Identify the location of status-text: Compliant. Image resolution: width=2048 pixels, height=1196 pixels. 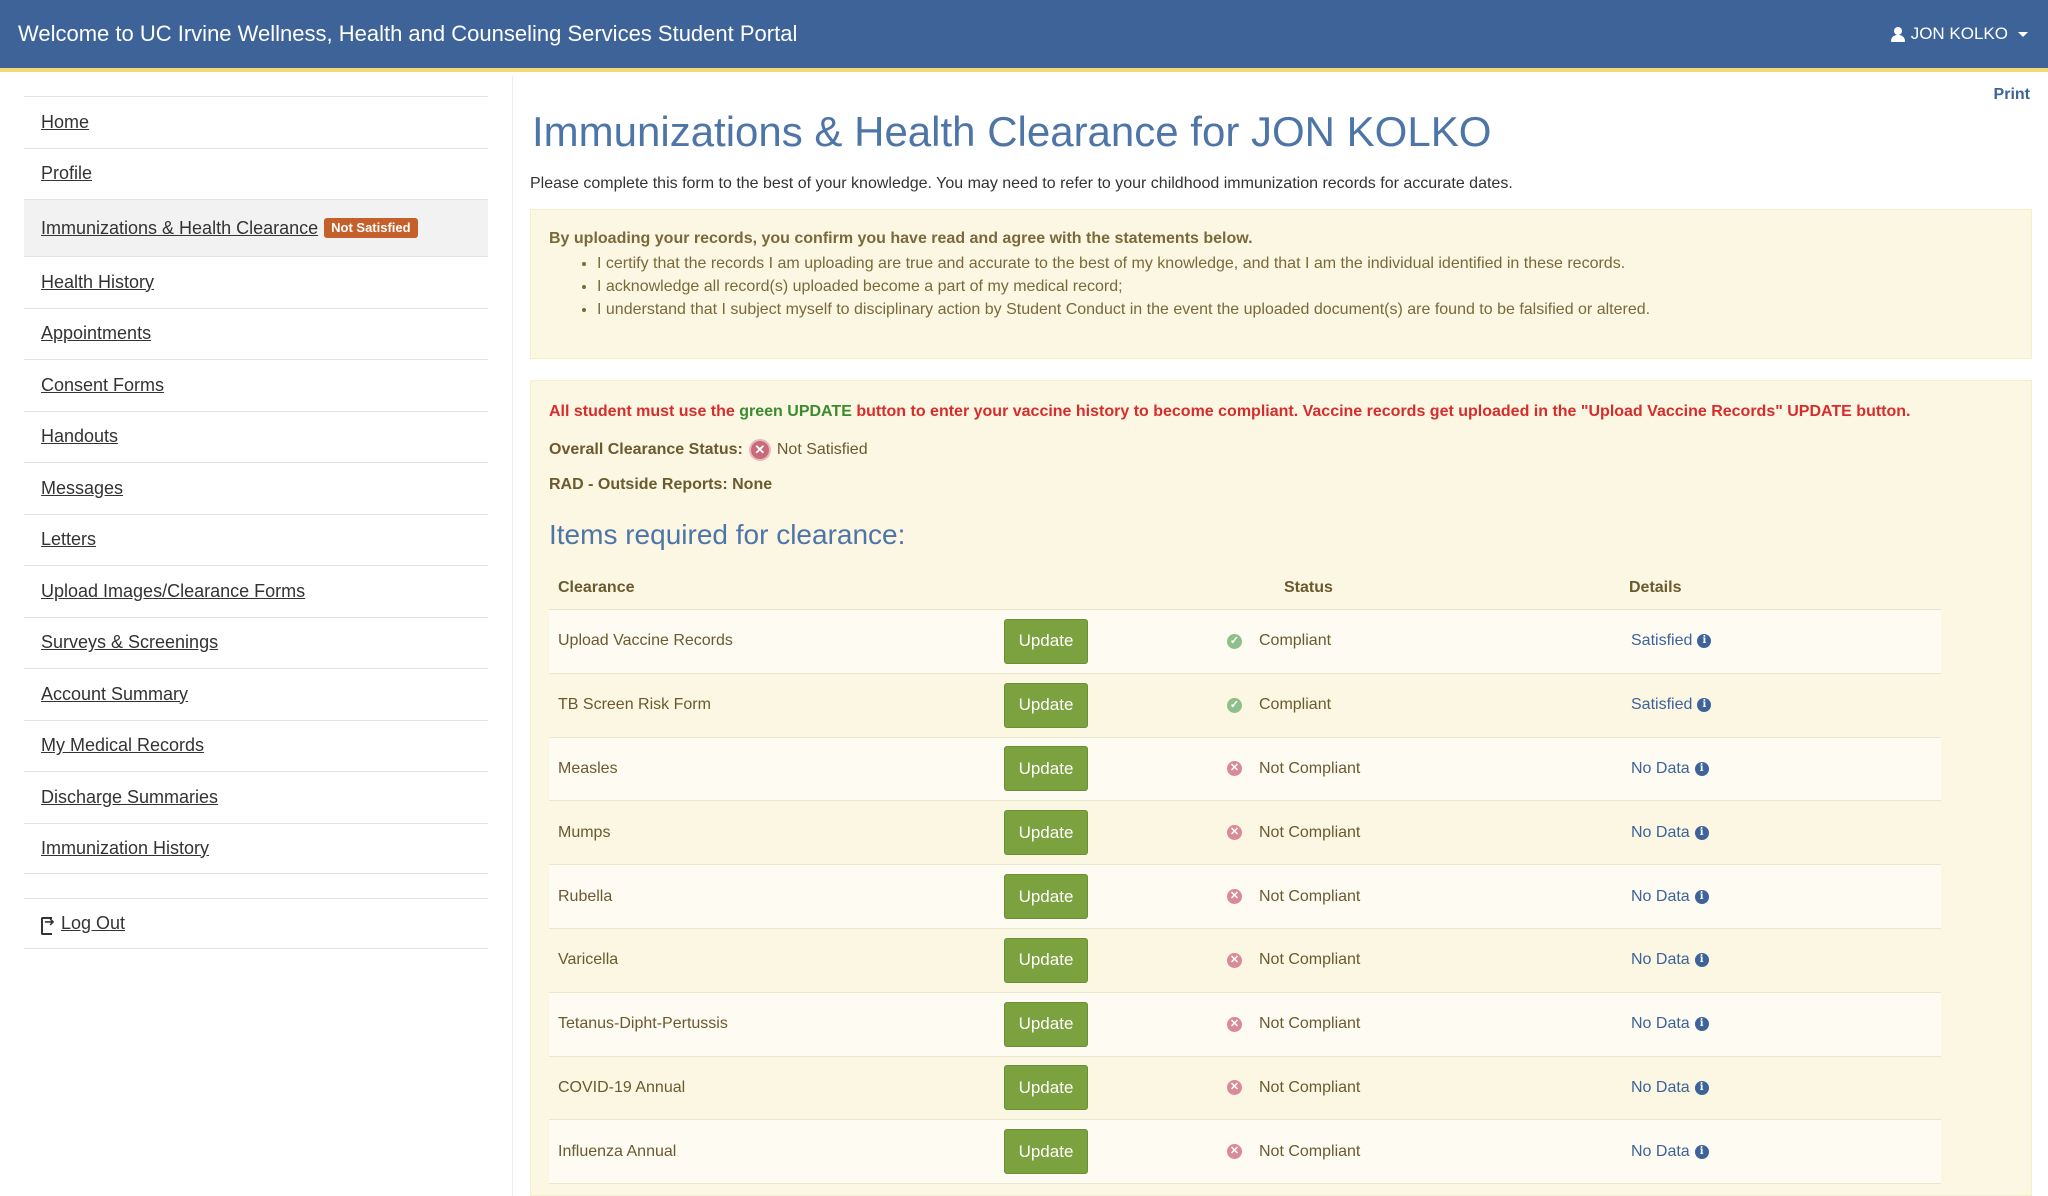
(1295, 705).